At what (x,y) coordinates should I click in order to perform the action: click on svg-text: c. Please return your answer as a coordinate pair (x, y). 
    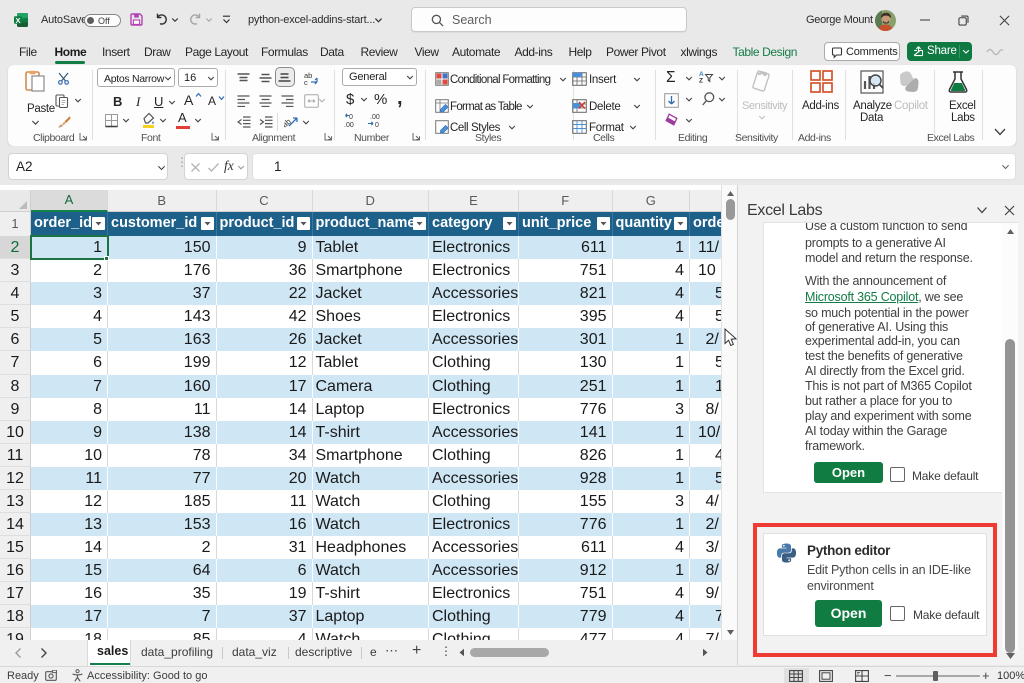
    Looking at the image, I should click on (306, 82).